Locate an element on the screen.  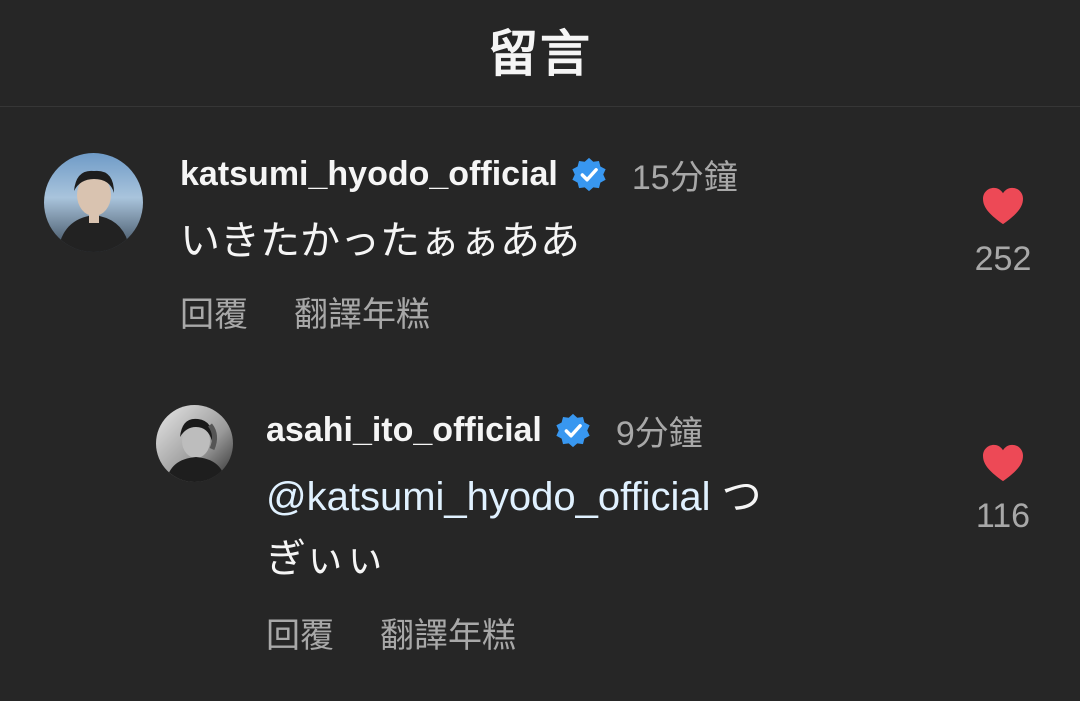
username: asahi_ito_official is located at coordinates (404, 430).